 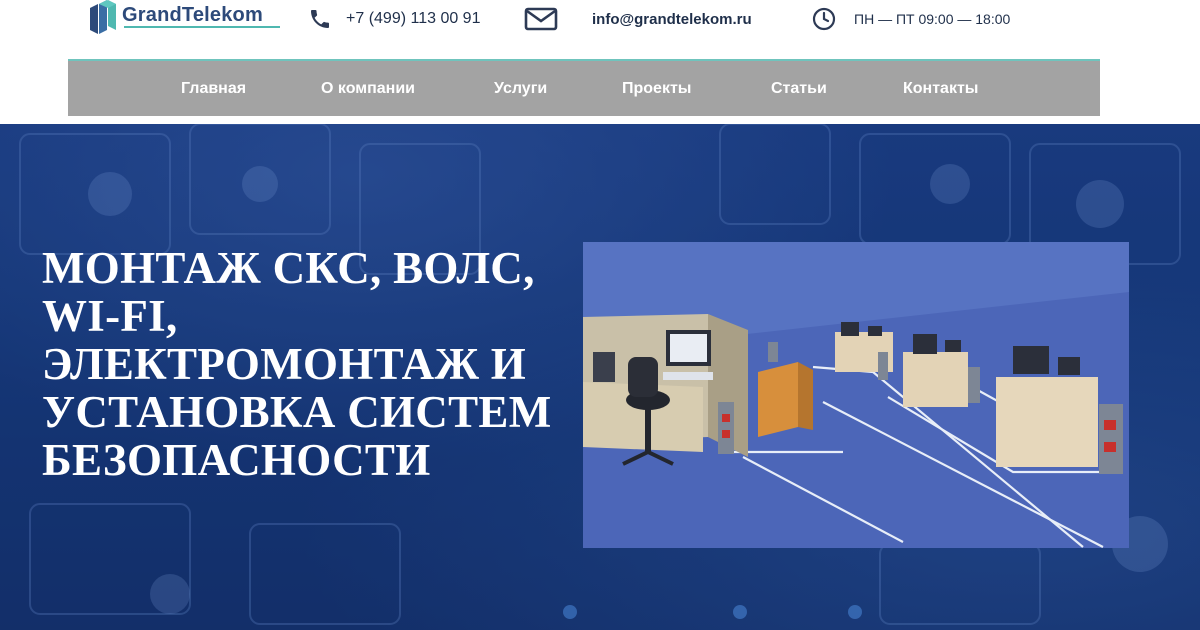 I want to click on nav-item-services: Услуги, so click(x=520, y=88).